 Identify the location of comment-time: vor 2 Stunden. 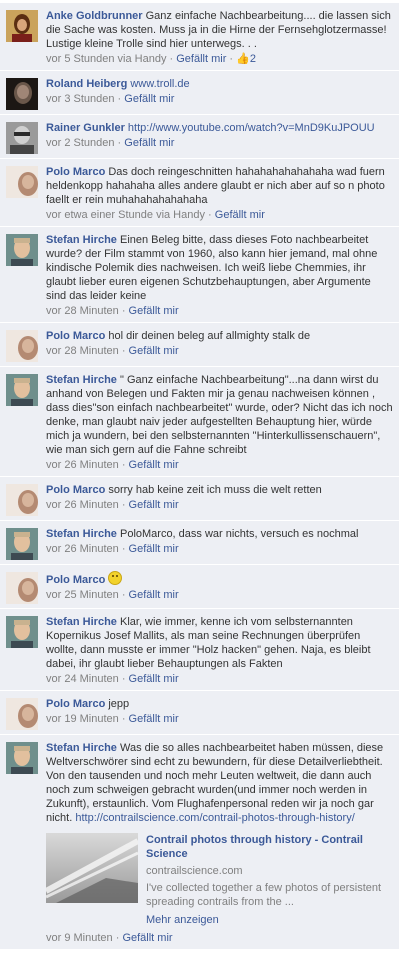
(80, 143).